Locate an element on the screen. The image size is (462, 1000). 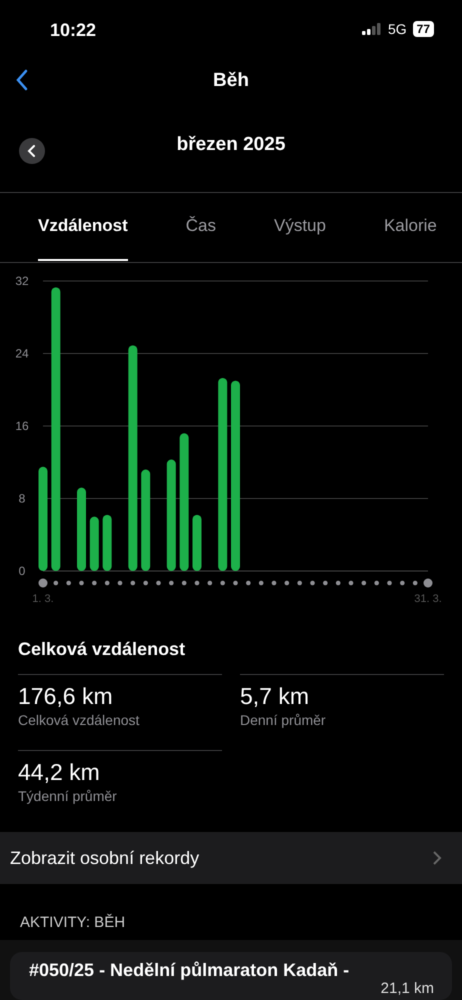
screen-title: Běh is located at coordinates (231, 81).